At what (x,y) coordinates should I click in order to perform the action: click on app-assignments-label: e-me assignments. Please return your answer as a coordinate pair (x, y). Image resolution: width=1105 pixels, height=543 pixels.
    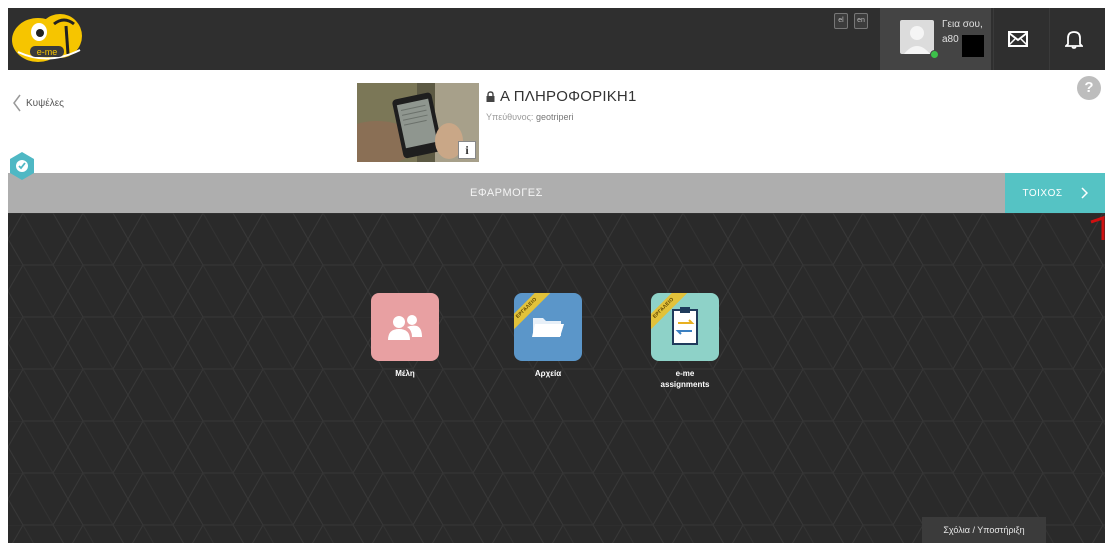
    Looking at the image, I should click on (685, 379).